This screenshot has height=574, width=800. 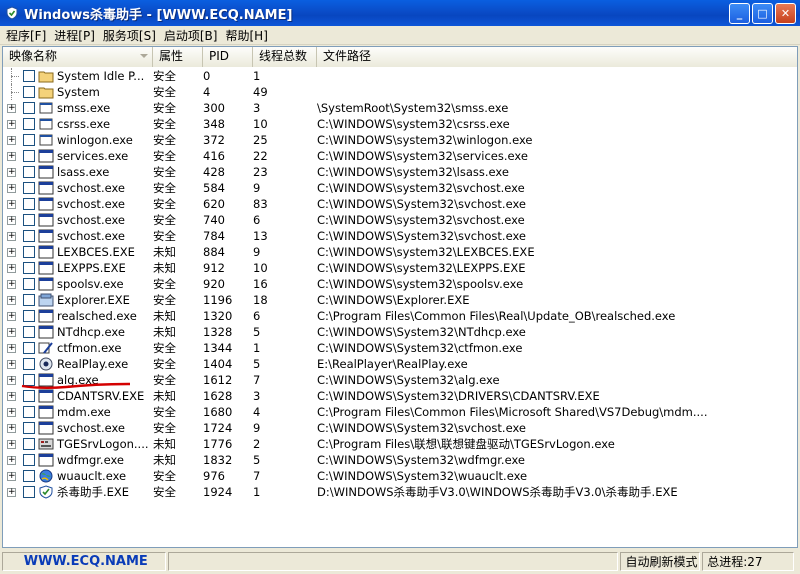 What do you see at coordinates (218, 300) in the screenshot?
I see `process-pid: 1196` at bounding box center [218, 300].